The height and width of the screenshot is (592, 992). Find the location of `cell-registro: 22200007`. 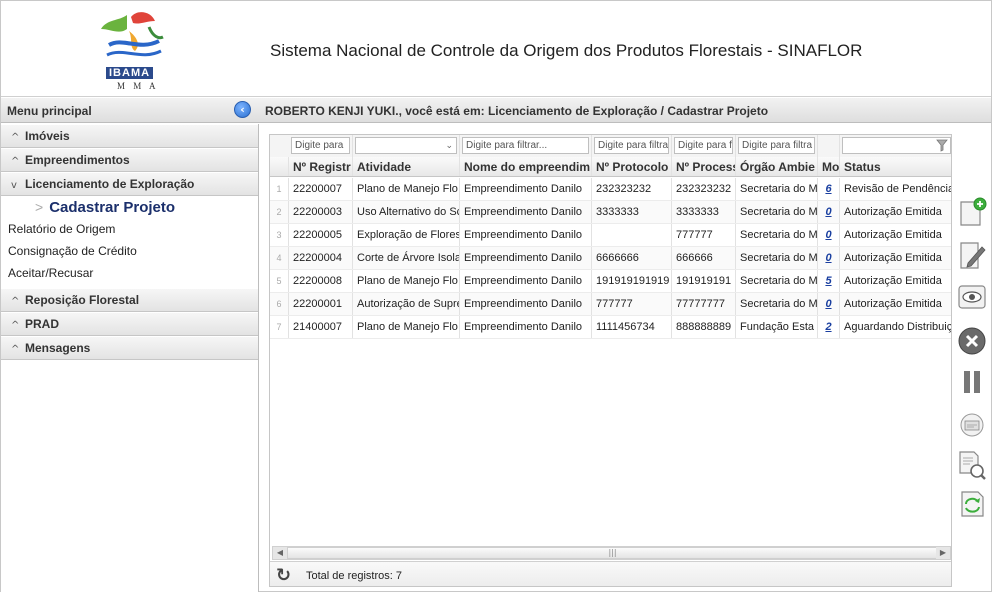

cell-registro: 22200007 is located at coordinates (321, 189).